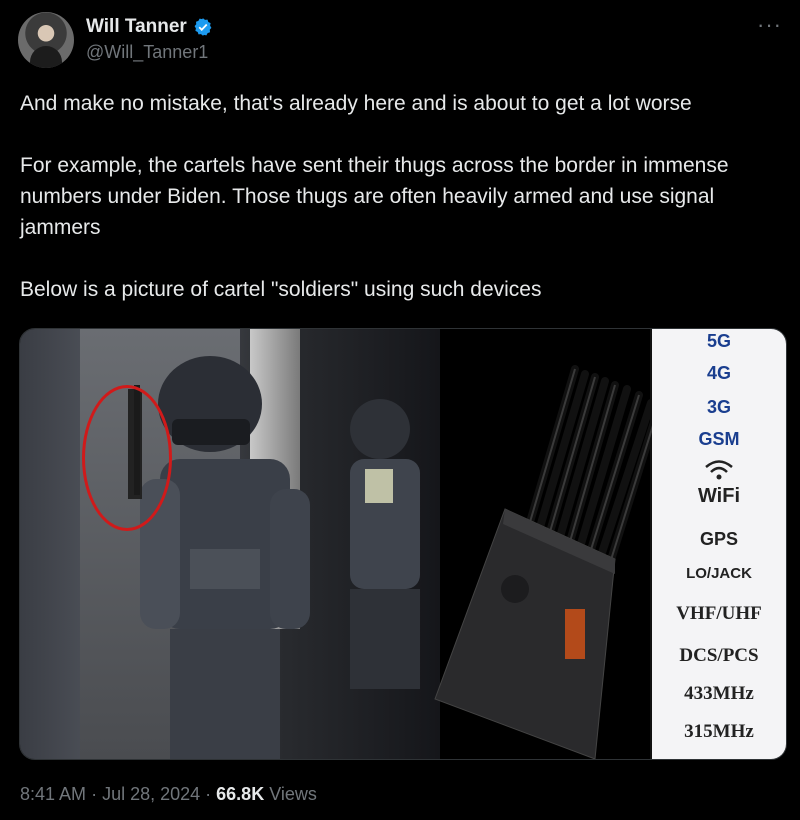 This screenshot has width=800, height=820. I want to click on author-name-row: Will Tanner, so click(149, 27).